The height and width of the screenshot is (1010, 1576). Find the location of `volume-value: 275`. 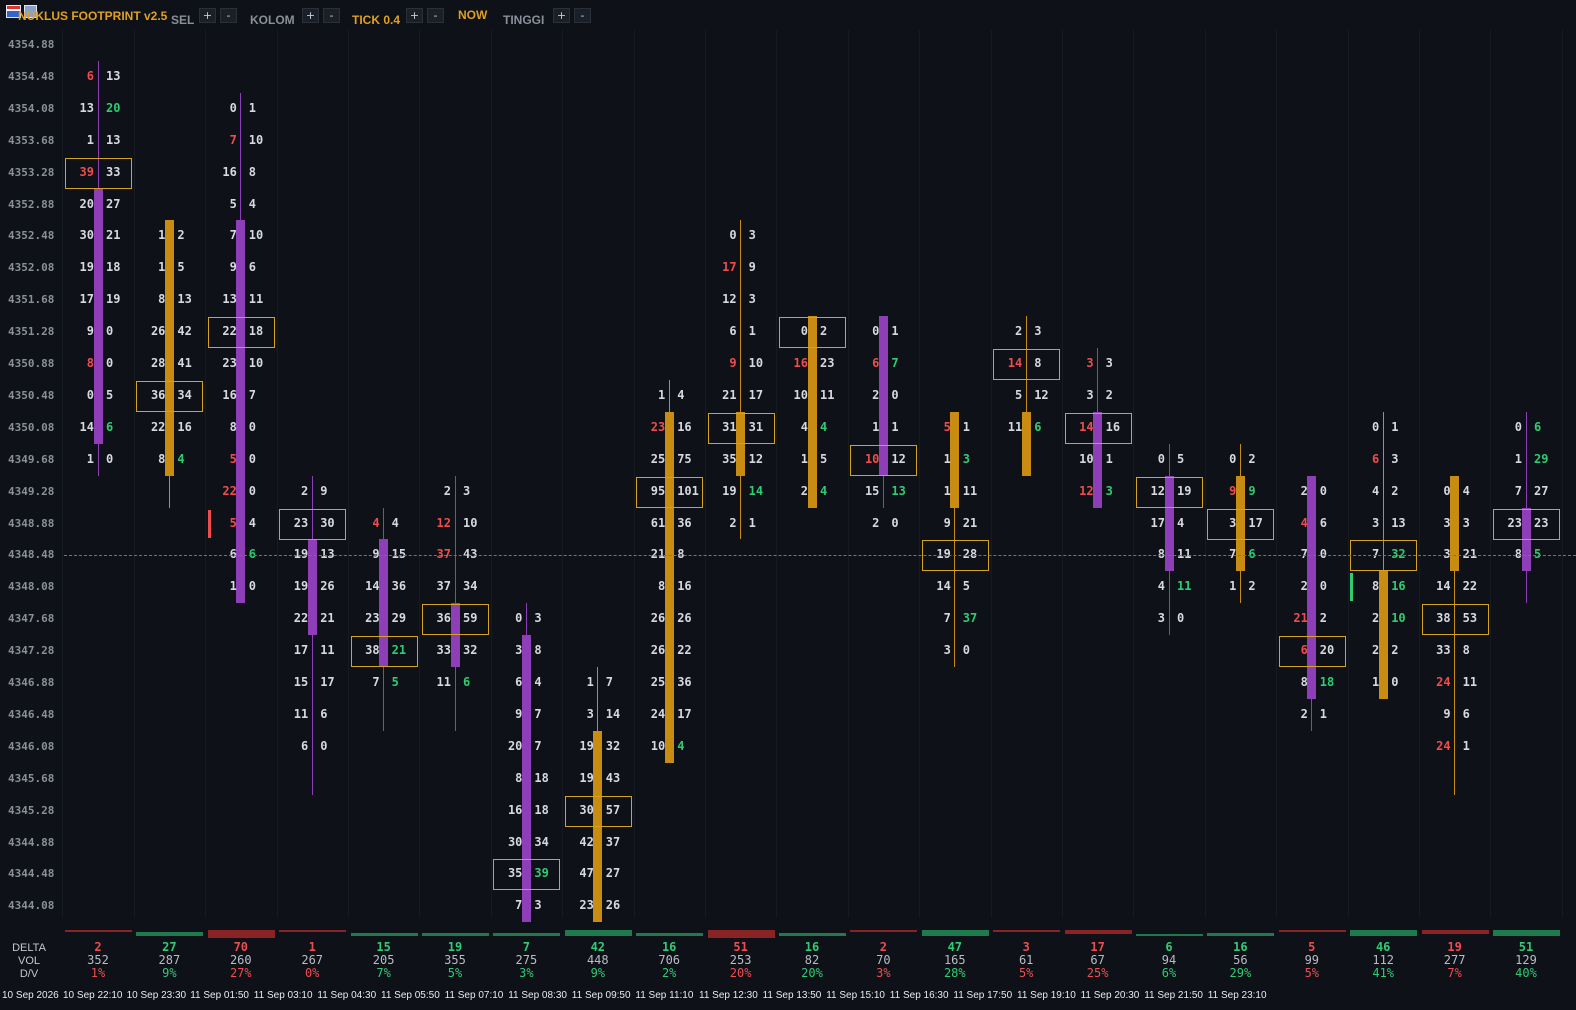

volume-value: 275 is located at coordinates (526, 960).